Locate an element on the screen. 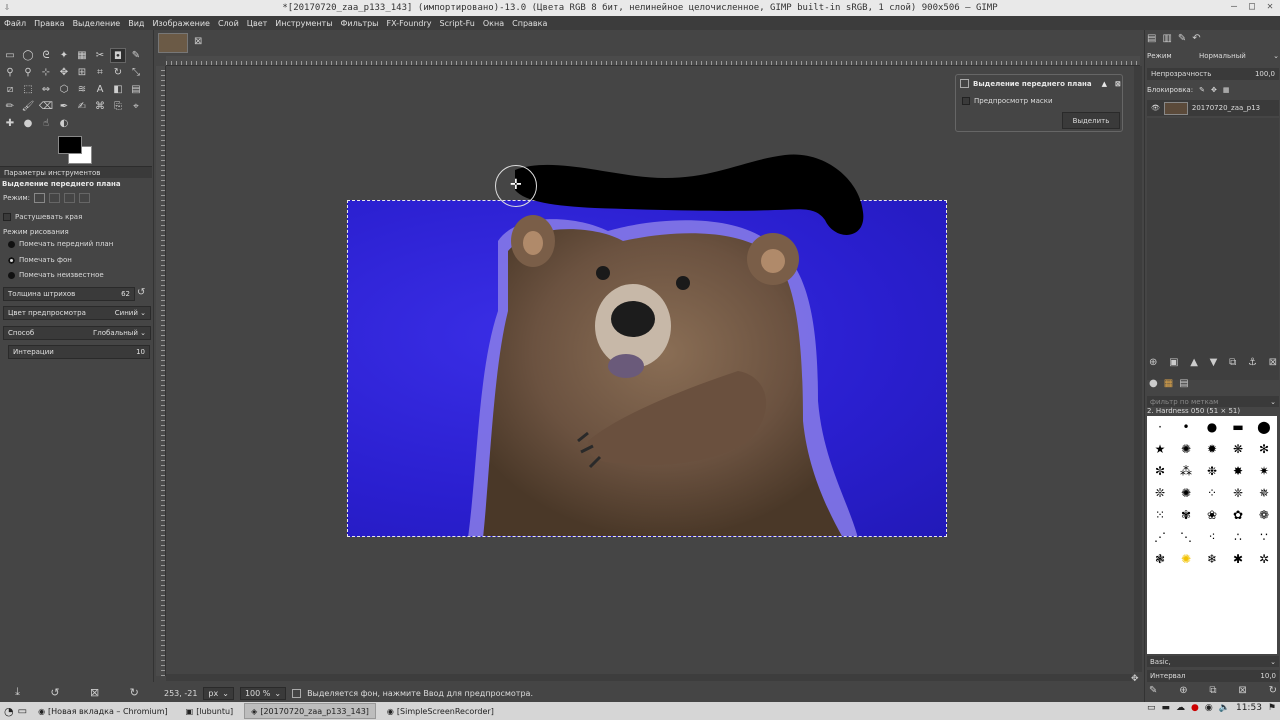  delete-options-icon: ⊠ is located at coordinates (94, 692).